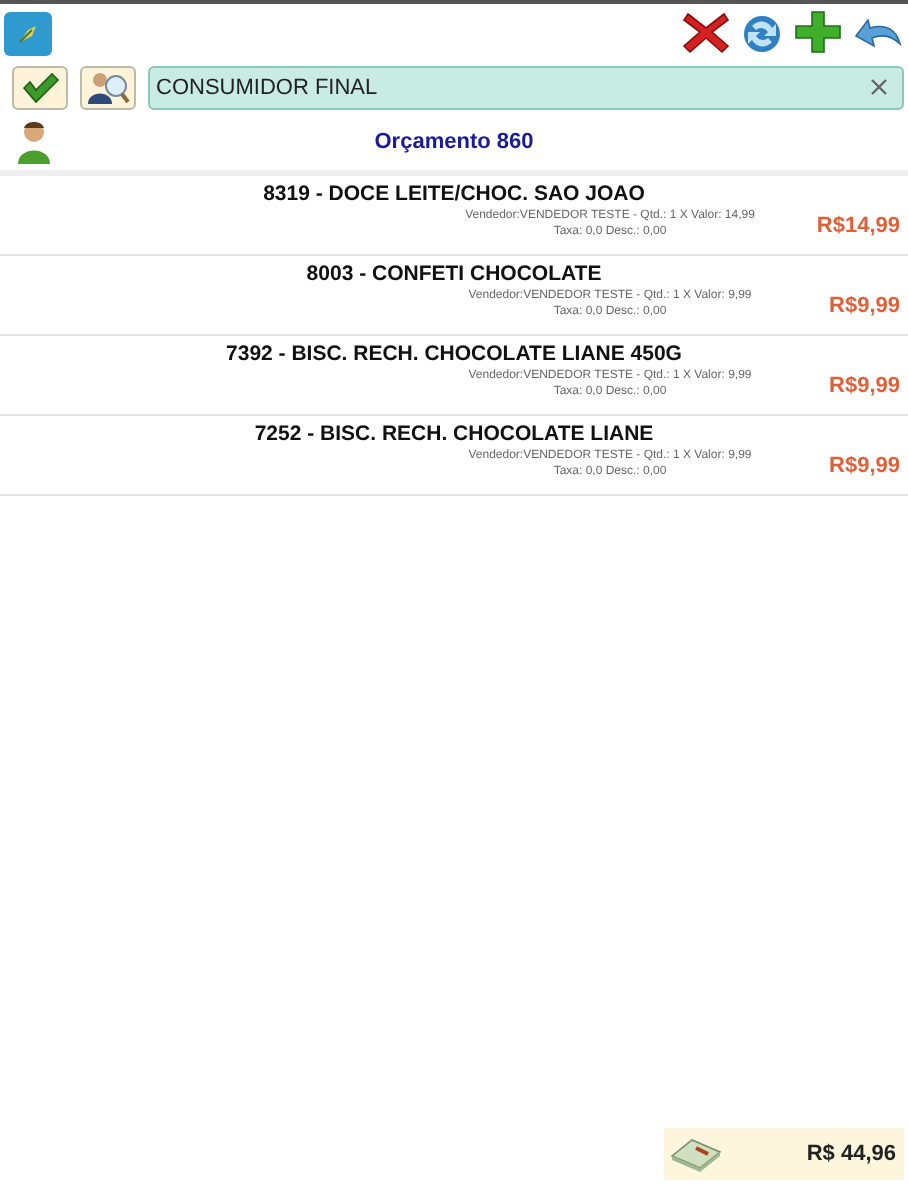  I want to click on close-icon, so click(706, 31).